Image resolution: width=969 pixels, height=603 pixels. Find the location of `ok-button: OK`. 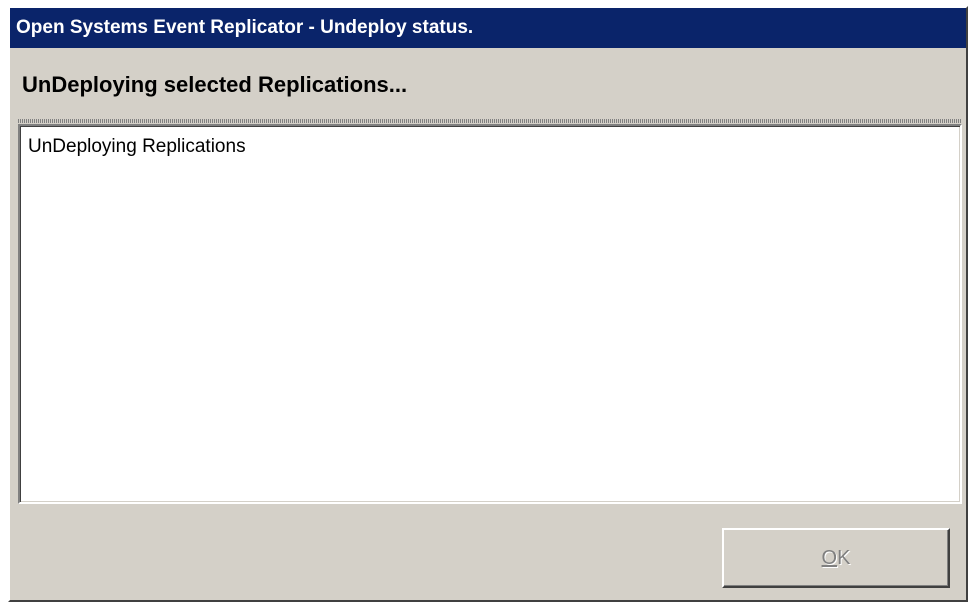

ok-button: OK is located at coordinates (836, 558).